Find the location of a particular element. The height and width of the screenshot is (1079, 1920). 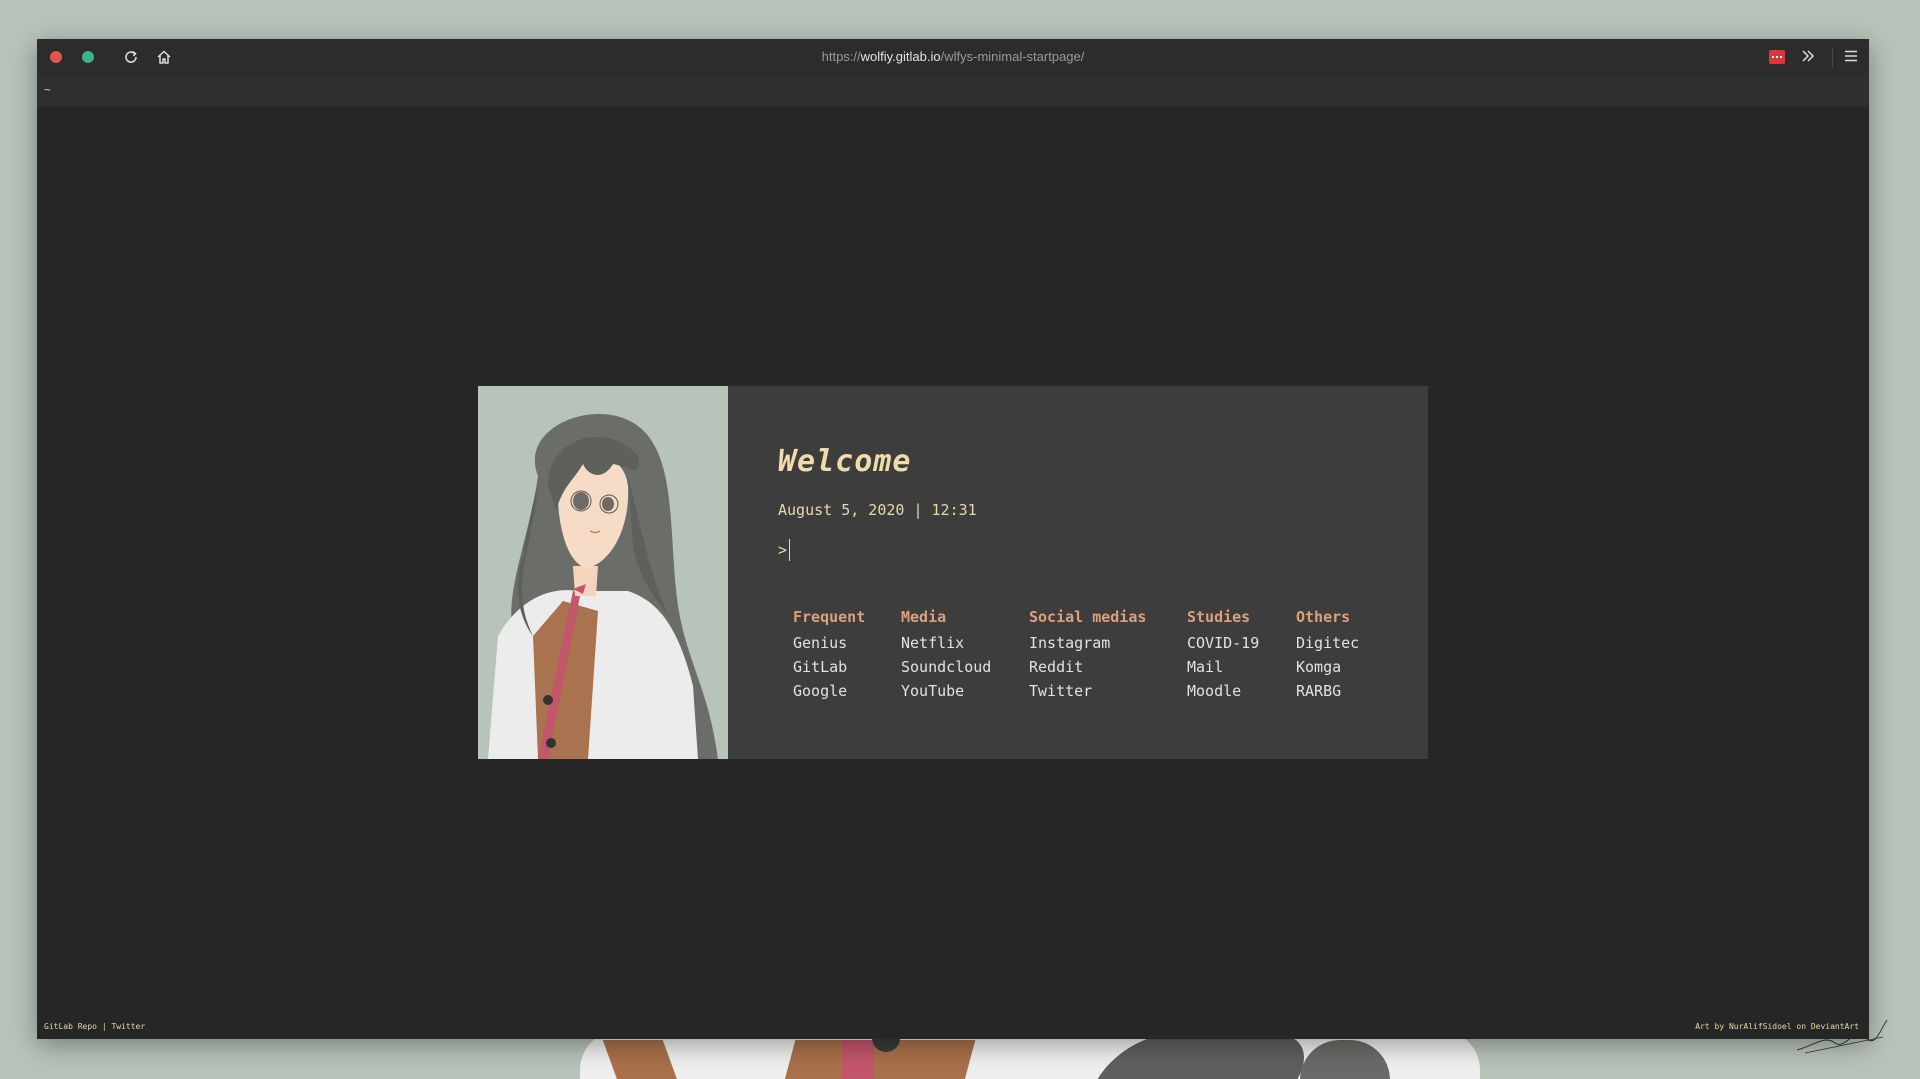

link-instagram: Instagram is located at coordinates (1093, 643).